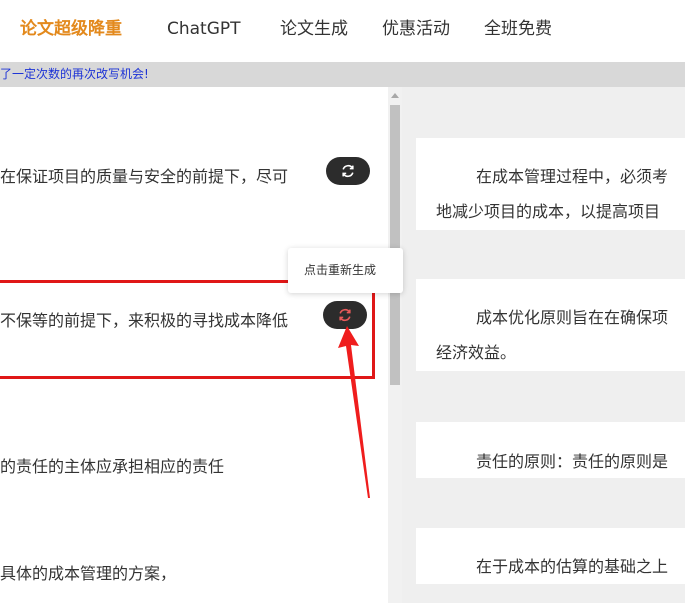 This screenshot has height=603, width=685. What do you see at coordinates (395, 95) in the screenshot?
I see `scroll-up-arrow-icon` at bounding box center [395, 95].